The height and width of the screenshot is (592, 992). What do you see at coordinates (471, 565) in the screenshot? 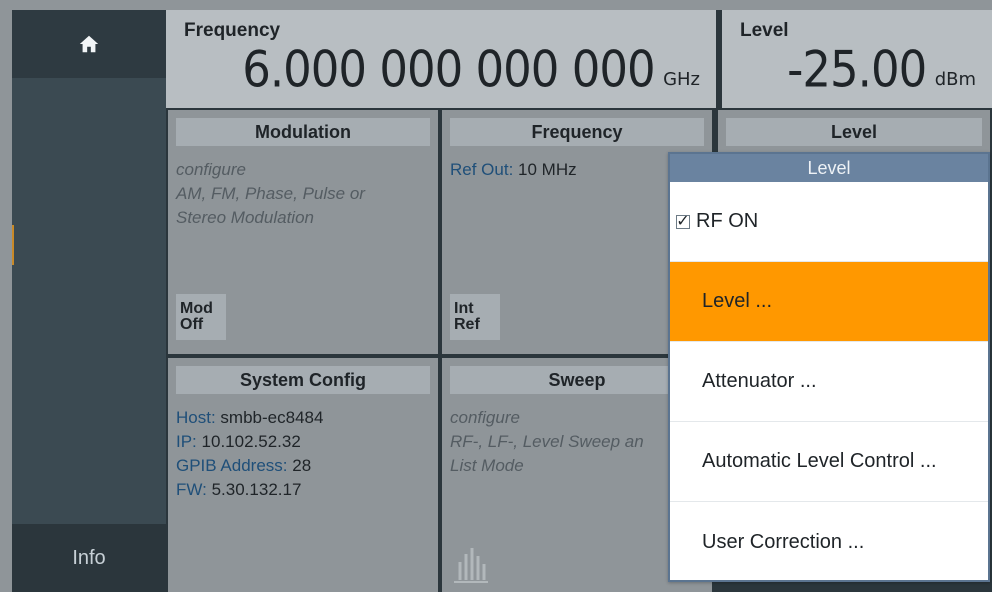
I see `sweep-graph-icon` at bounding box center [471, 565].